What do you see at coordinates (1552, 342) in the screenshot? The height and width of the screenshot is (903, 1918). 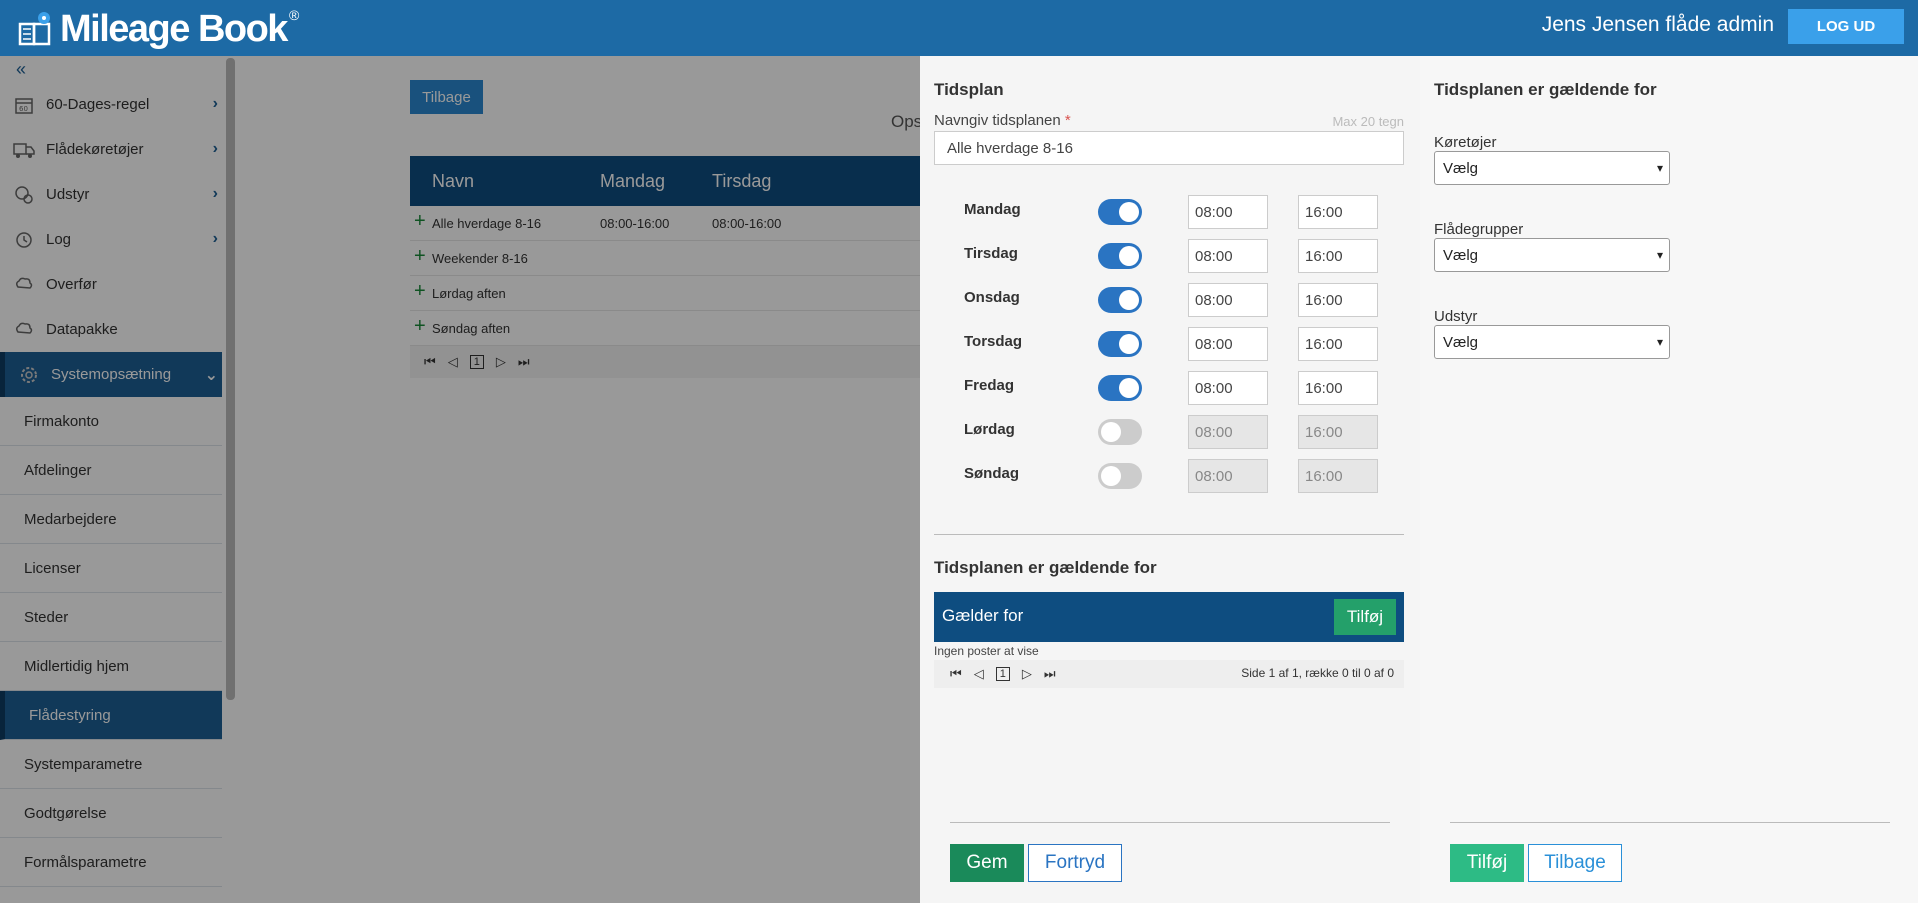 I see `equipment-select: Vælg ▾` at bounding box center [1552, 342].